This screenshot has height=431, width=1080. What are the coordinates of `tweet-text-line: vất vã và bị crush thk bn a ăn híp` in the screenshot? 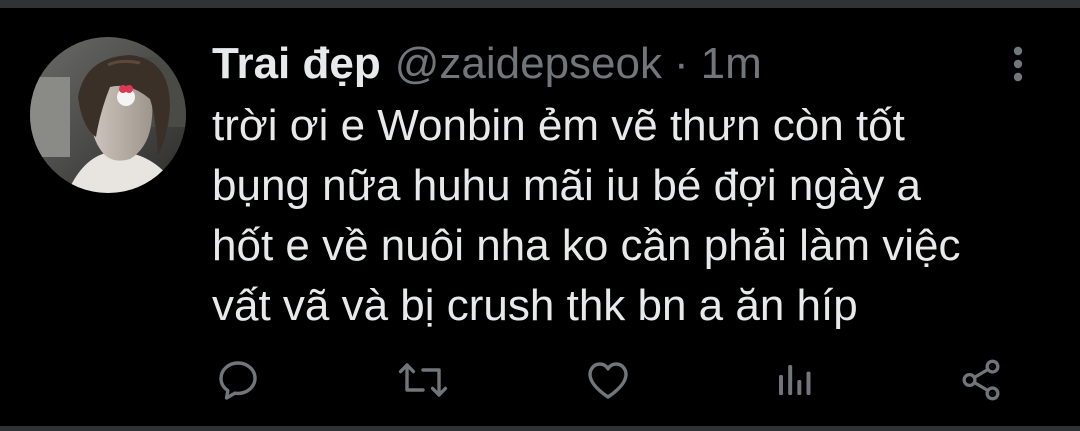 It's located at (535, 305).